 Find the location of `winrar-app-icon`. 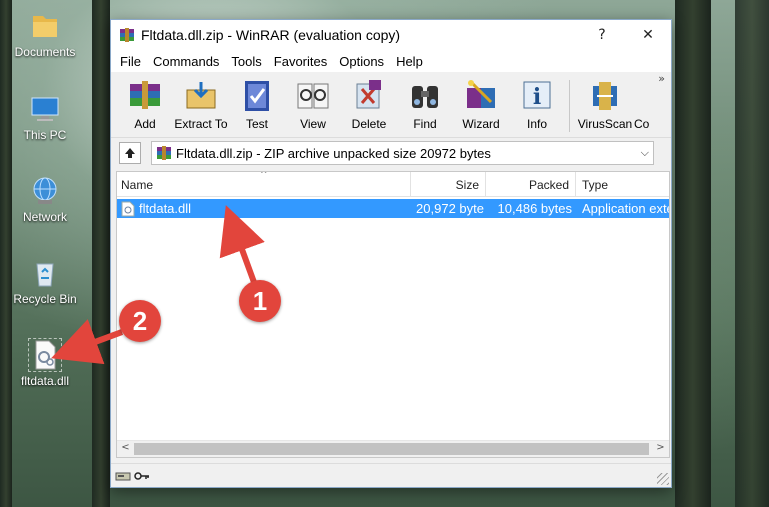

winrar-app-icon is located at coordinates (127, 35).